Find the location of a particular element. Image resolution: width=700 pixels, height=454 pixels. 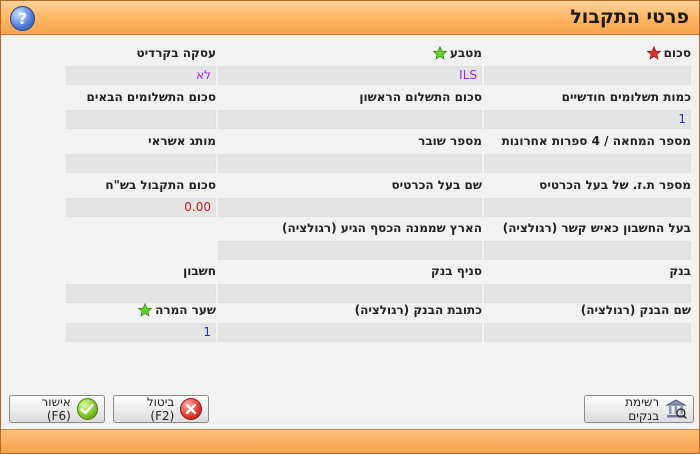

field-label: שם הבנק (רגולציה) is located at coordinates (635, 310).